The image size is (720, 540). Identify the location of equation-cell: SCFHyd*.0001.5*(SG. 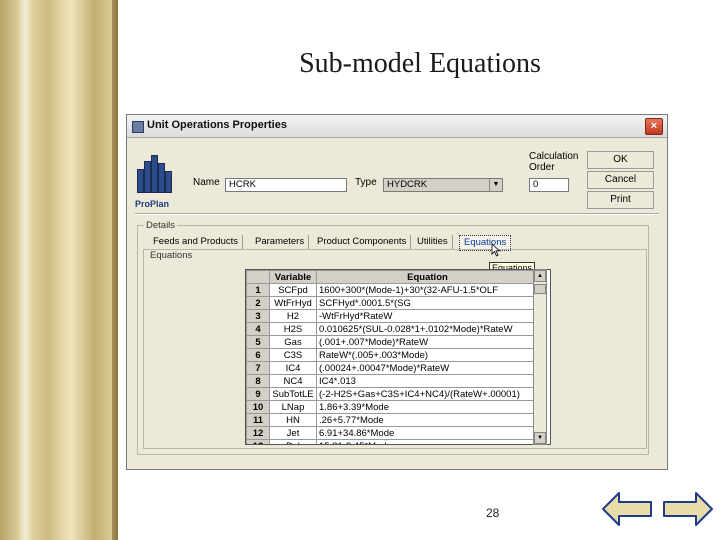
(427, 303).